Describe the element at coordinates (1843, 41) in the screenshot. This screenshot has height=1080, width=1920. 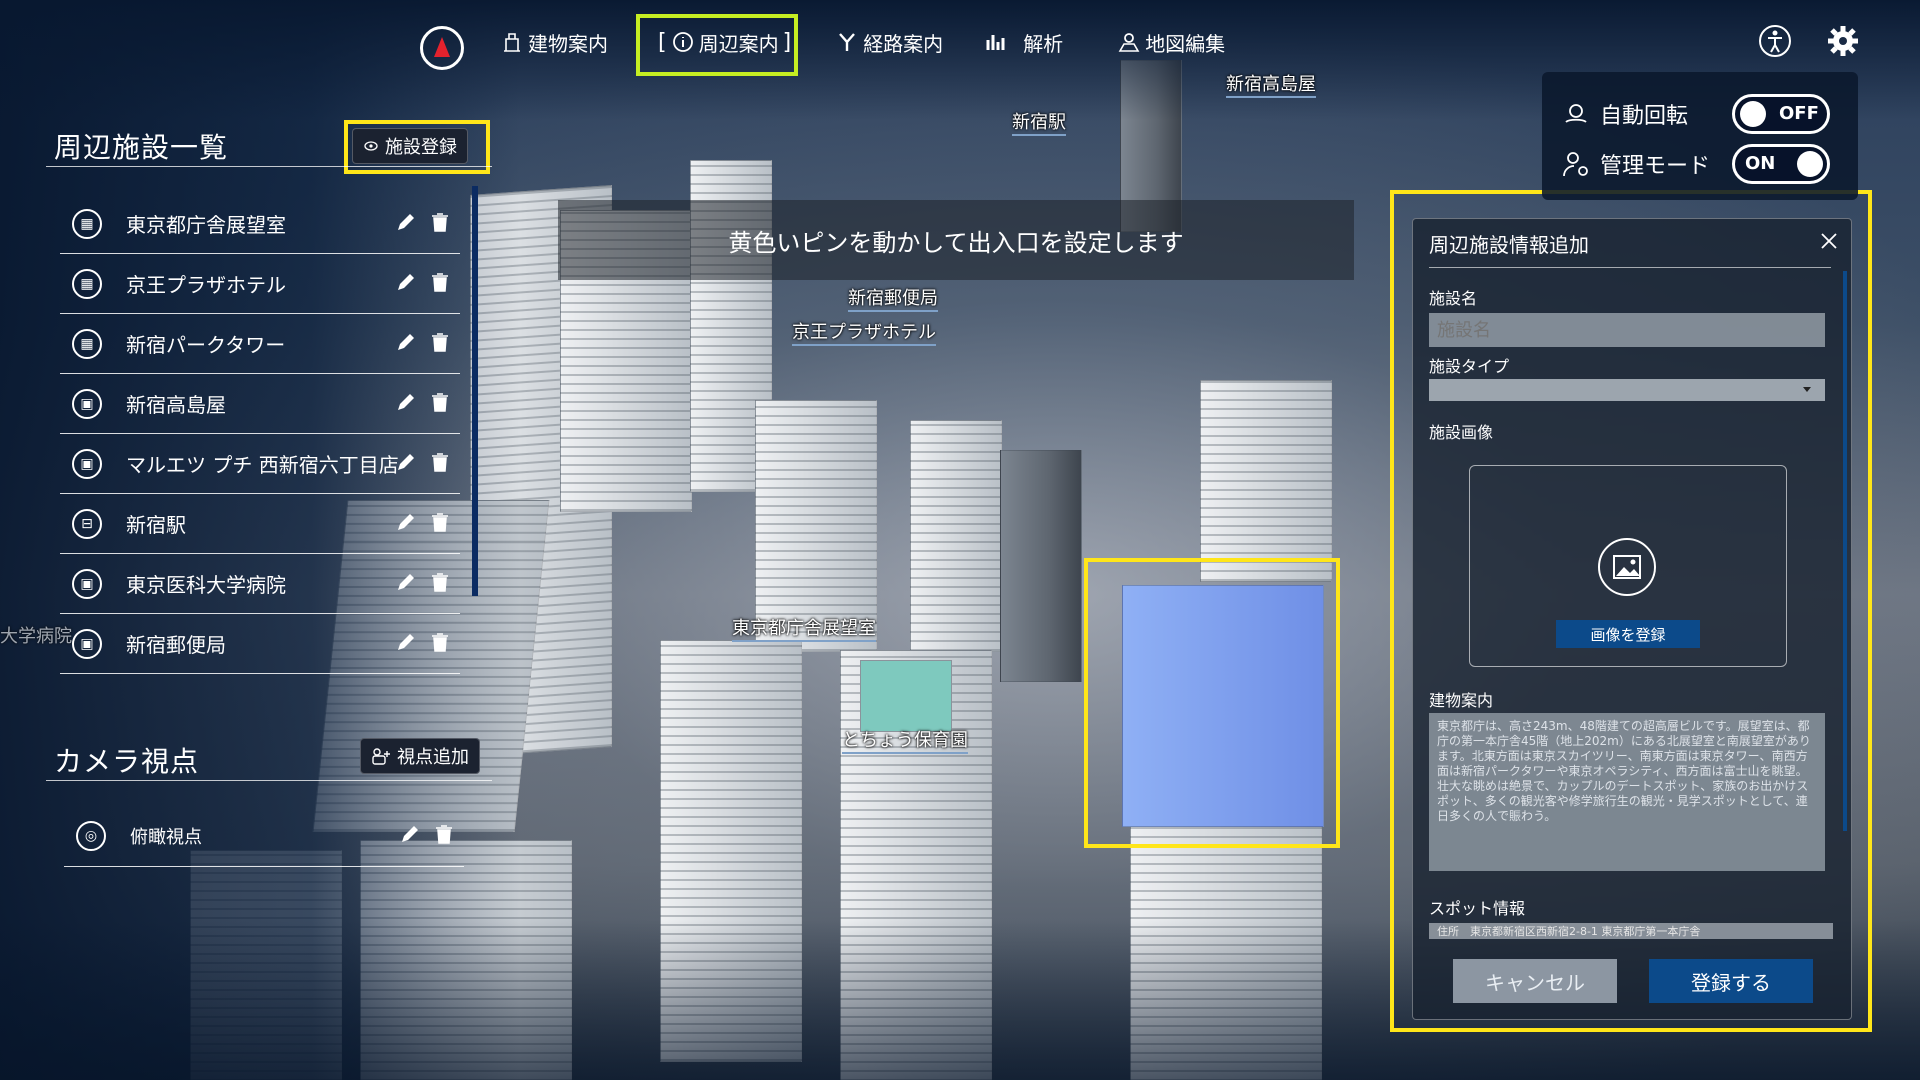
I see `gear-icon` at that location.